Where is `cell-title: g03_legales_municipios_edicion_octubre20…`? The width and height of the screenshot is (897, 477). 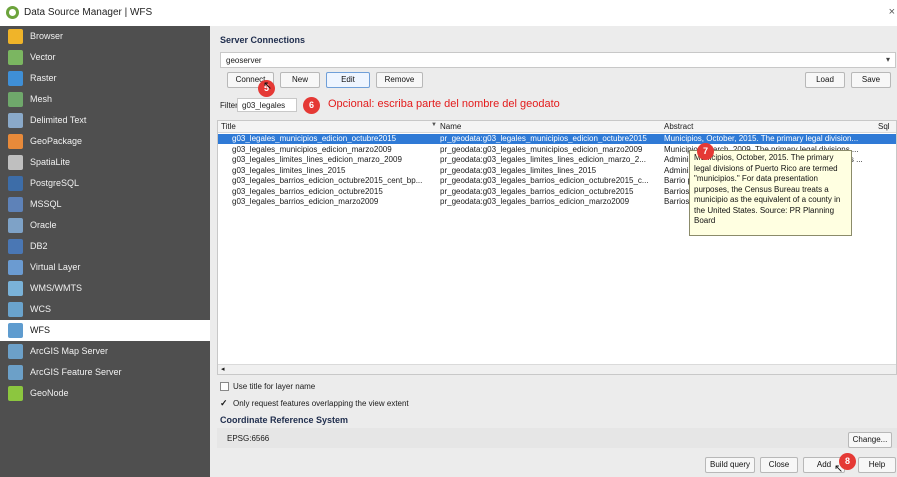
cell-title: g03_legales_municipios_edicion_octubre20… is located at coordinates (314, 138).